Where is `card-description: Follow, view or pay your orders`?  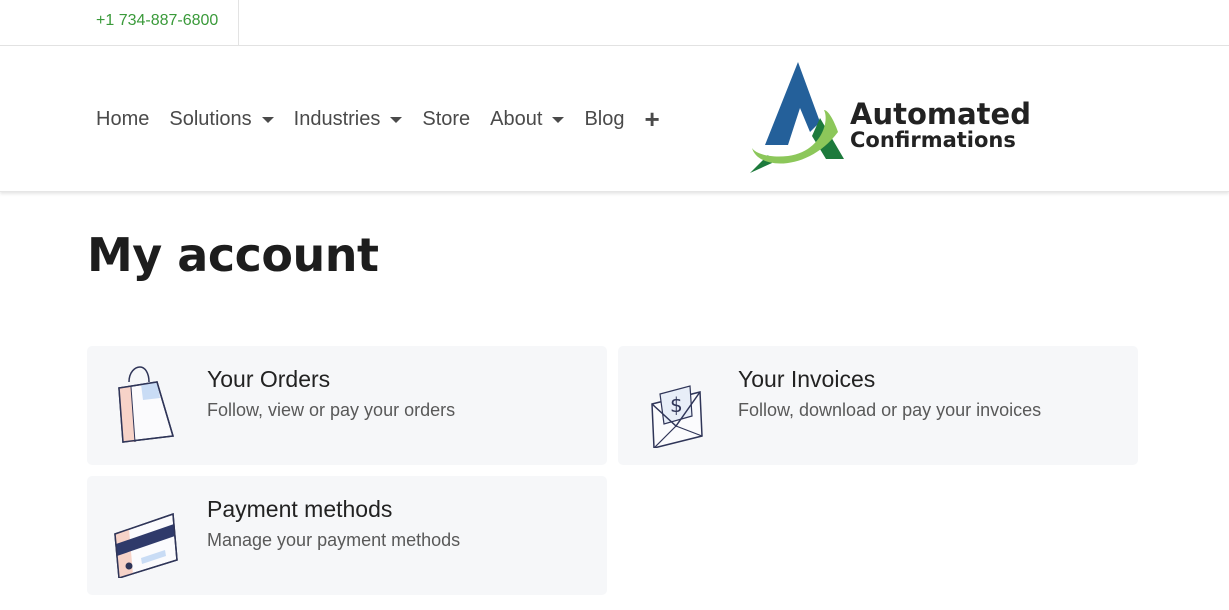
card-description: Follow, view or pay your orders is located at coordinates (331, 410).